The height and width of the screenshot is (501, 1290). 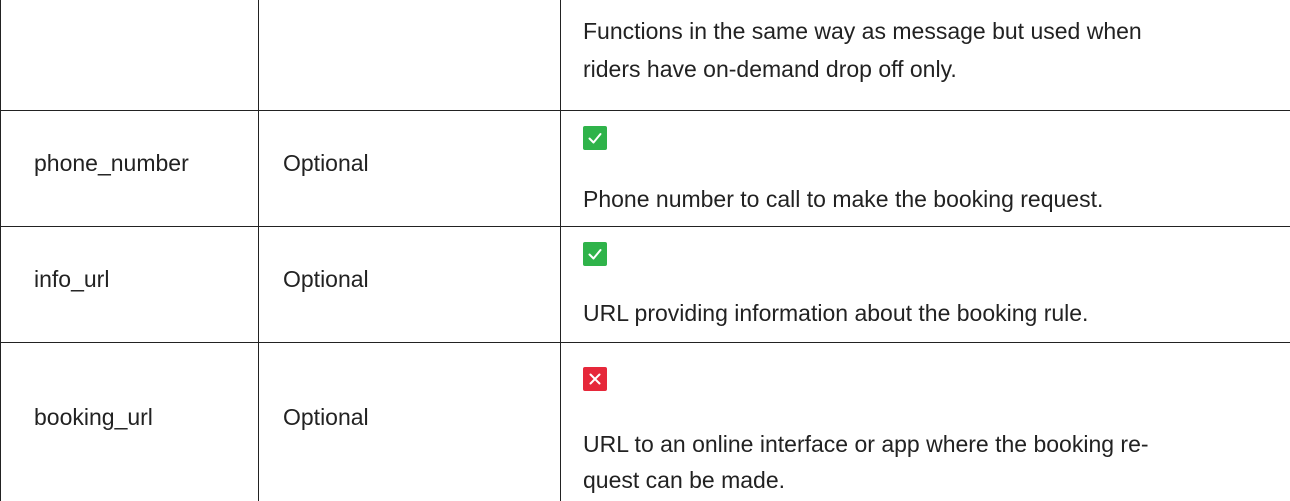 What do you see at coordinates (93, 417) in the screenshot?
I see `field-name: booking_url` at bounding box center [93, 417].